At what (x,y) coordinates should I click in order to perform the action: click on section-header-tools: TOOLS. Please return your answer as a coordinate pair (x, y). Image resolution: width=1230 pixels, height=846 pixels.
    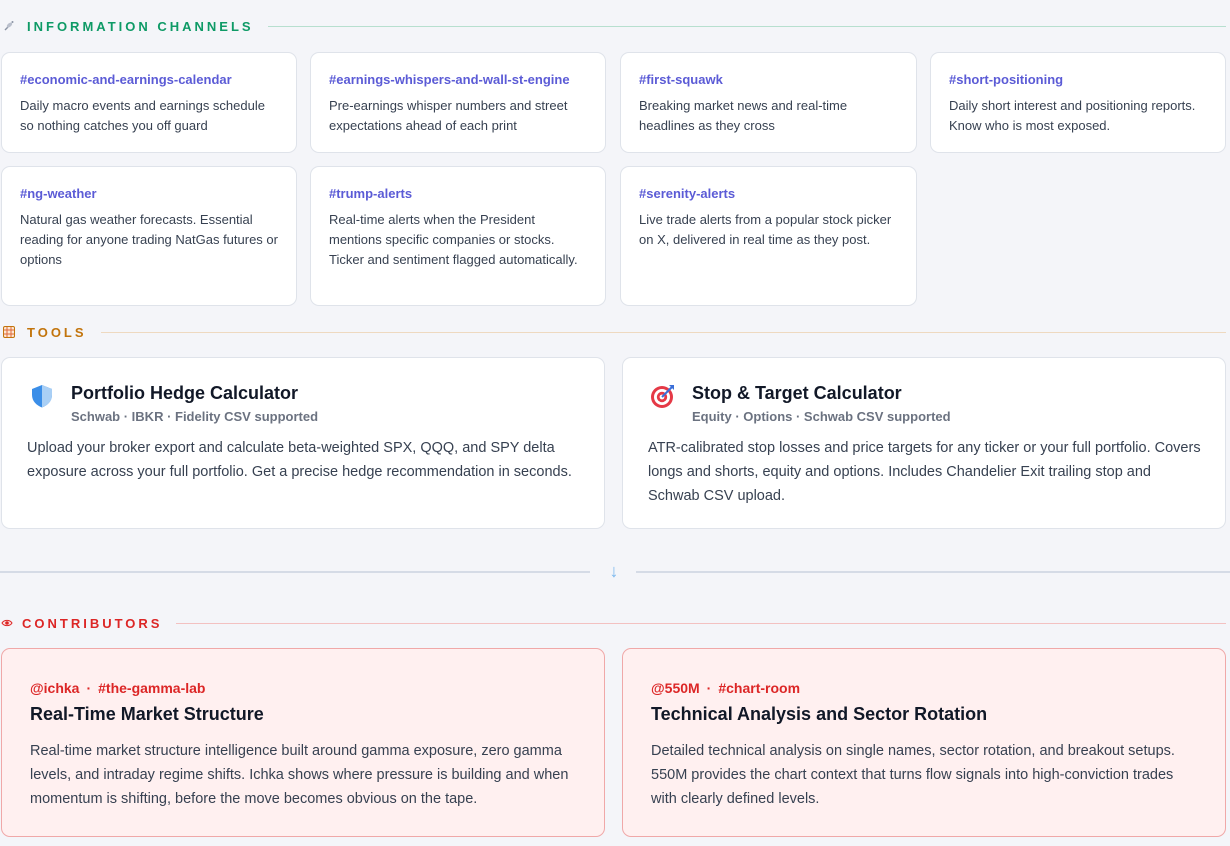
    Looking at the image, I should click on (613, 332).